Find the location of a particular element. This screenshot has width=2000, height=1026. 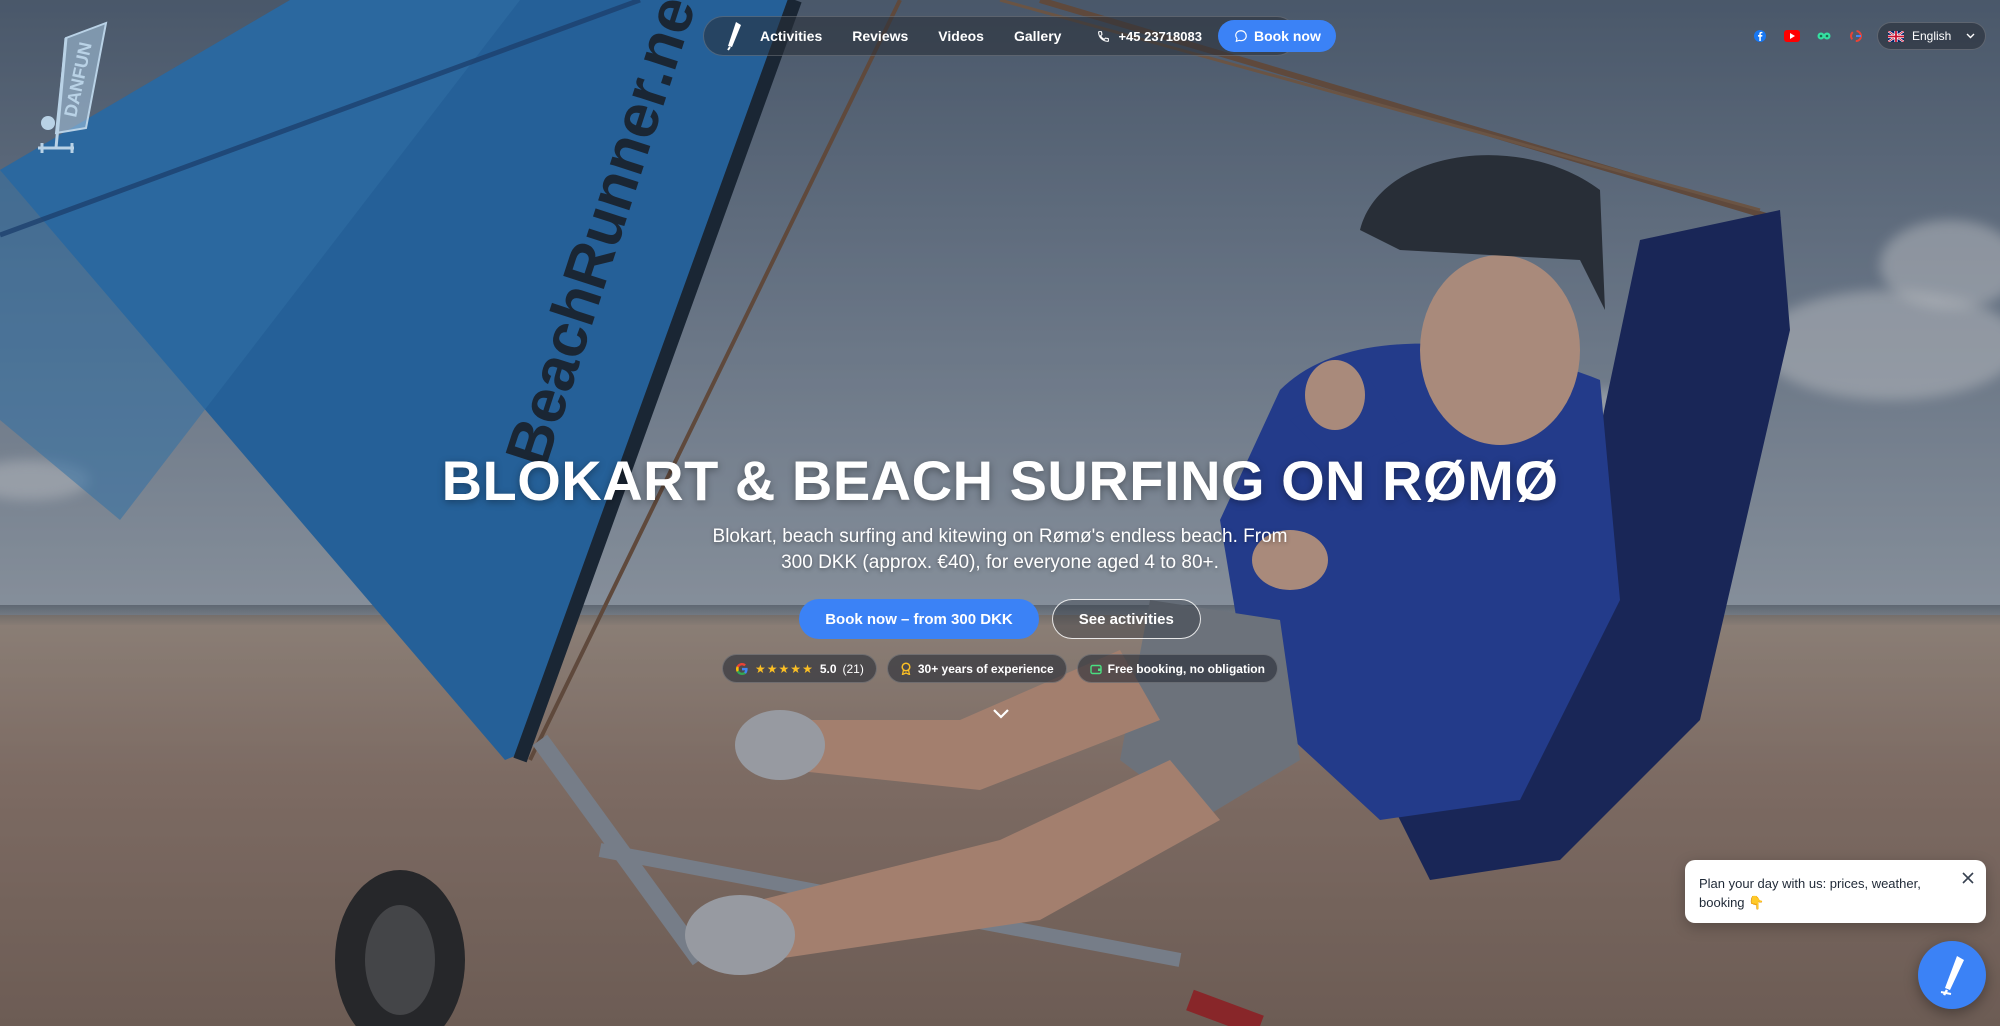

chat-icon is located at coordinates (1241, 36).